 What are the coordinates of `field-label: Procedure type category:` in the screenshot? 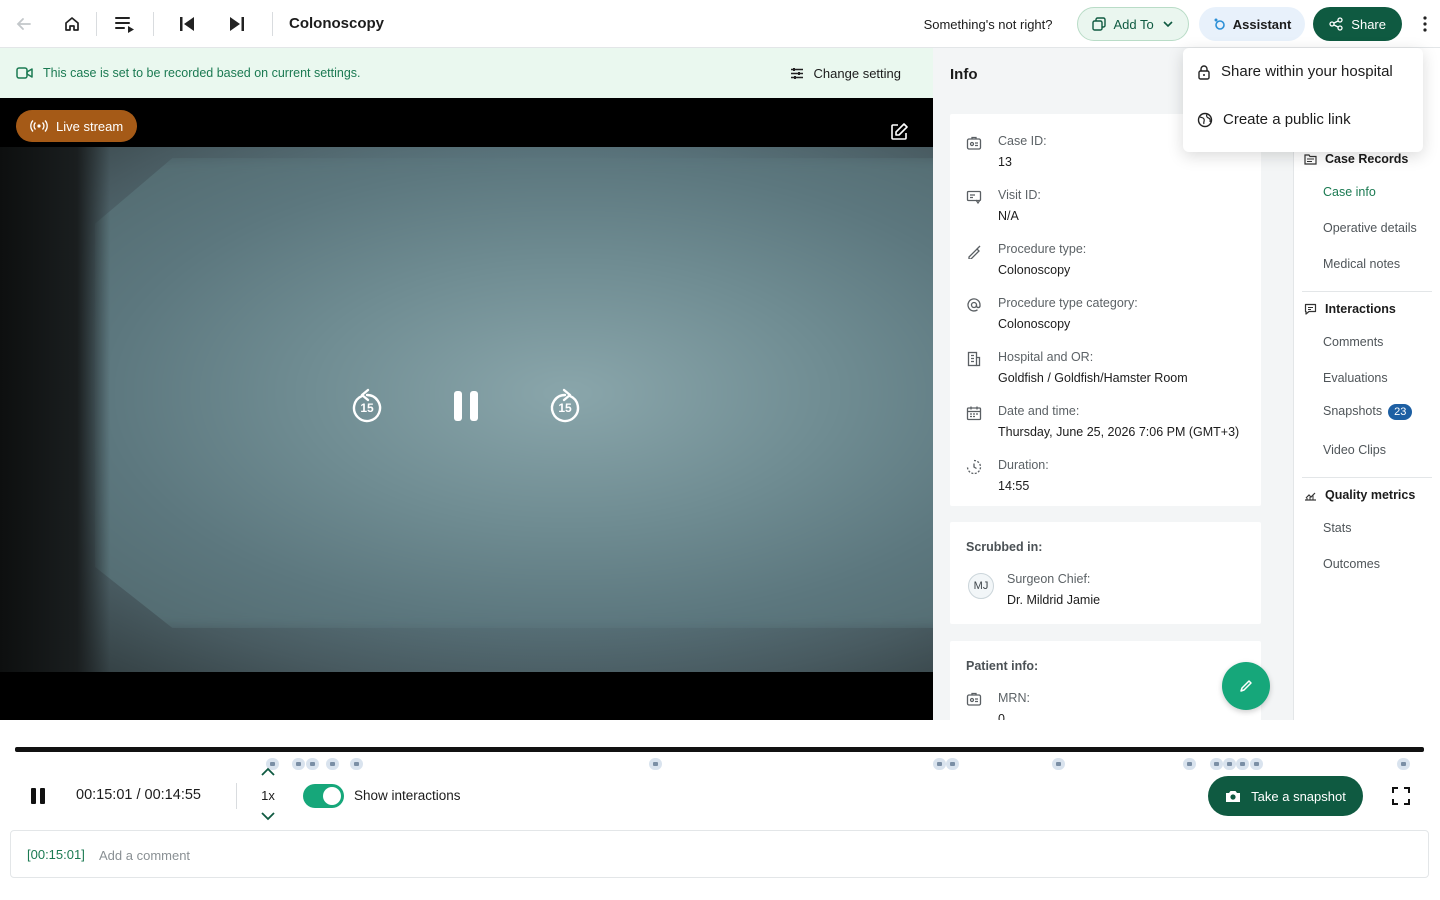 It's located at (1068, 303).